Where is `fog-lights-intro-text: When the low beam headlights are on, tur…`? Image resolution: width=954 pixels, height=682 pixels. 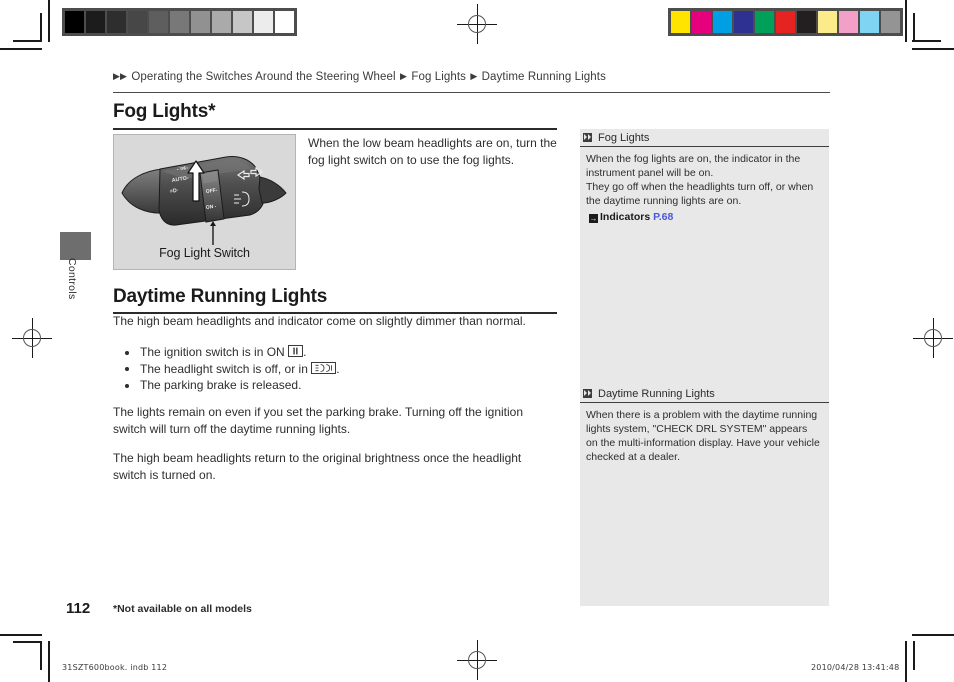
fog-lights-intro-text: When the low beam headlights are on, tur… is located at coordinates (432, 151).